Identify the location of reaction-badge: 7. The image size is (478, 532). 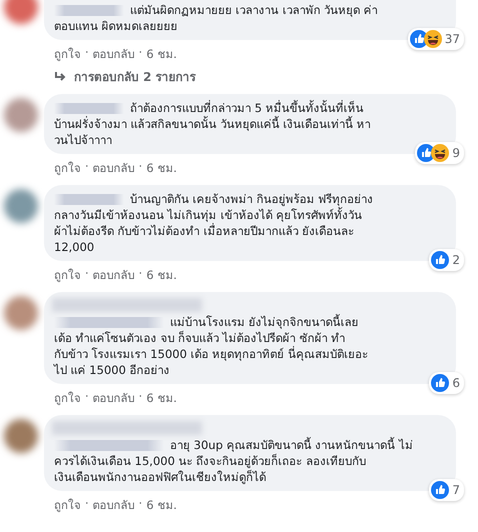
(446, 490).